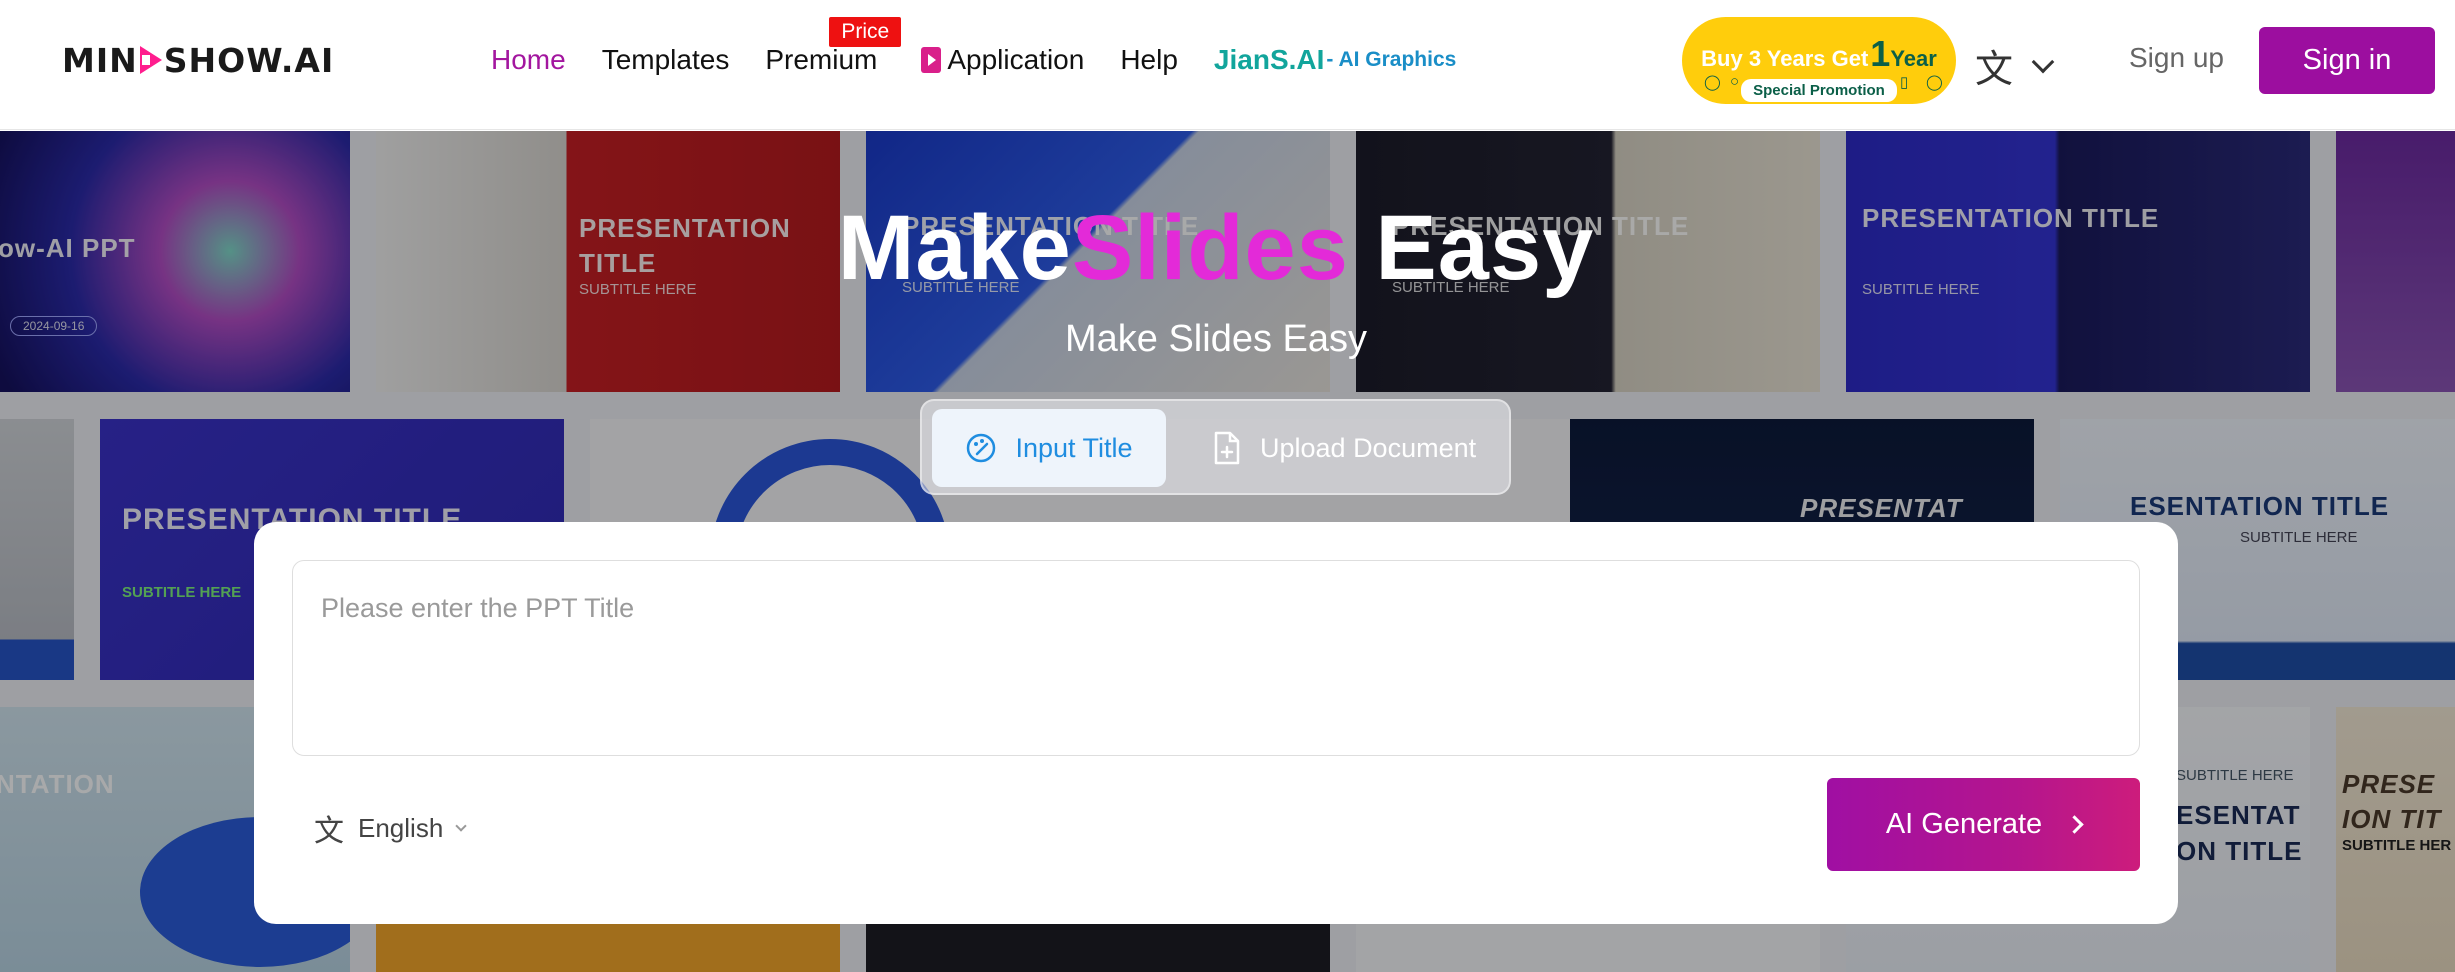  What do you see at coordinates (1210, 248) in the screenshot?
I see `hero-title-slides: Slides` at bounding box center [1210, 248].